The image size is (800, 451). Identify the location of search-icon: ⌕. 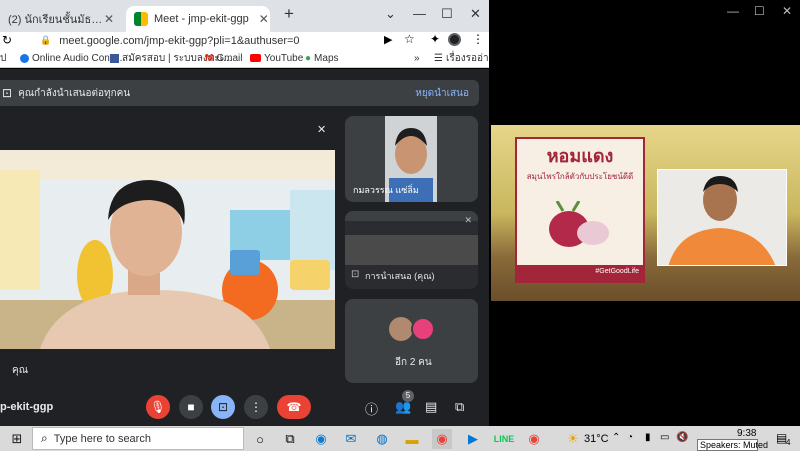
(44, 438).